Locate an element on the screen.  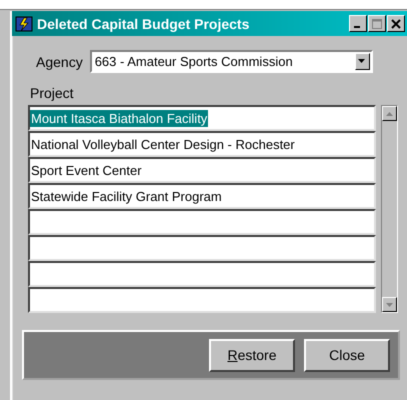
window-title: Deleted Capital Budget Projects is located at coordinates (143, 24).